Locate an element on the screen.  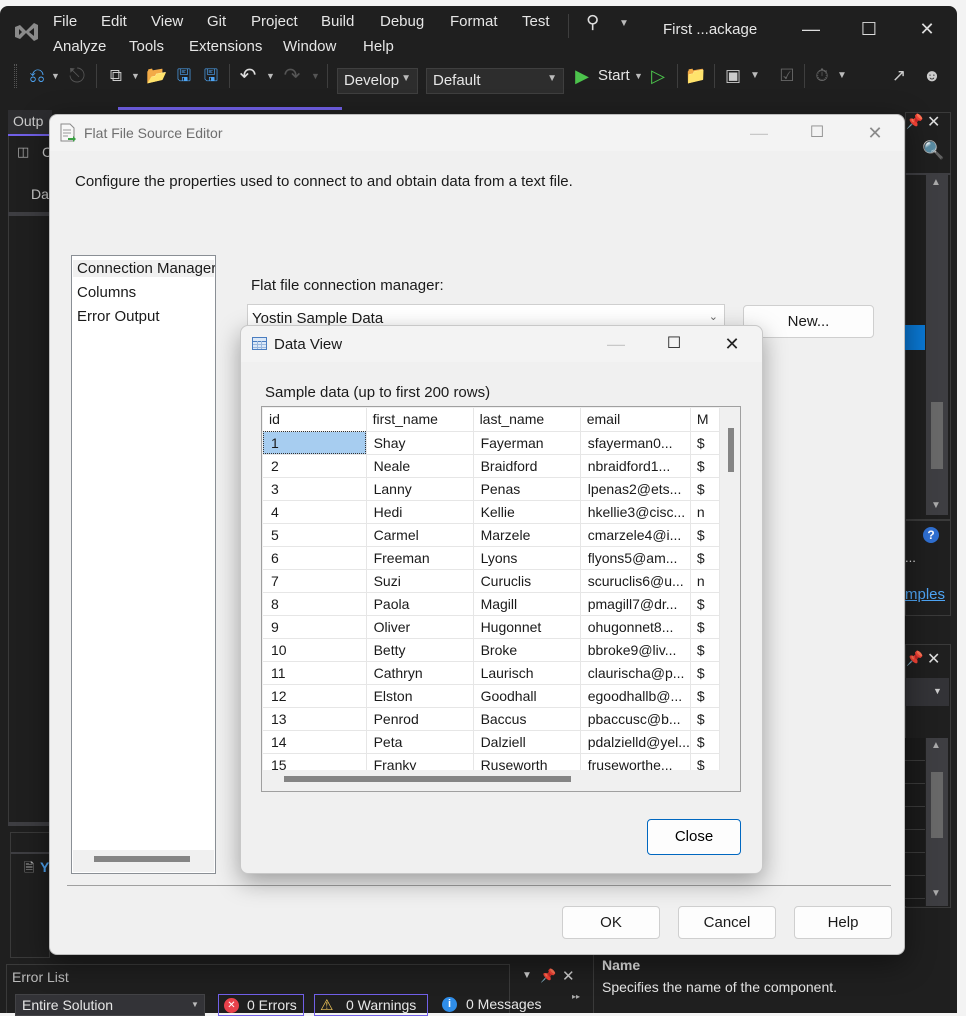
search-magnifier-icon: 🔍 is located at coordinates (933, 150).